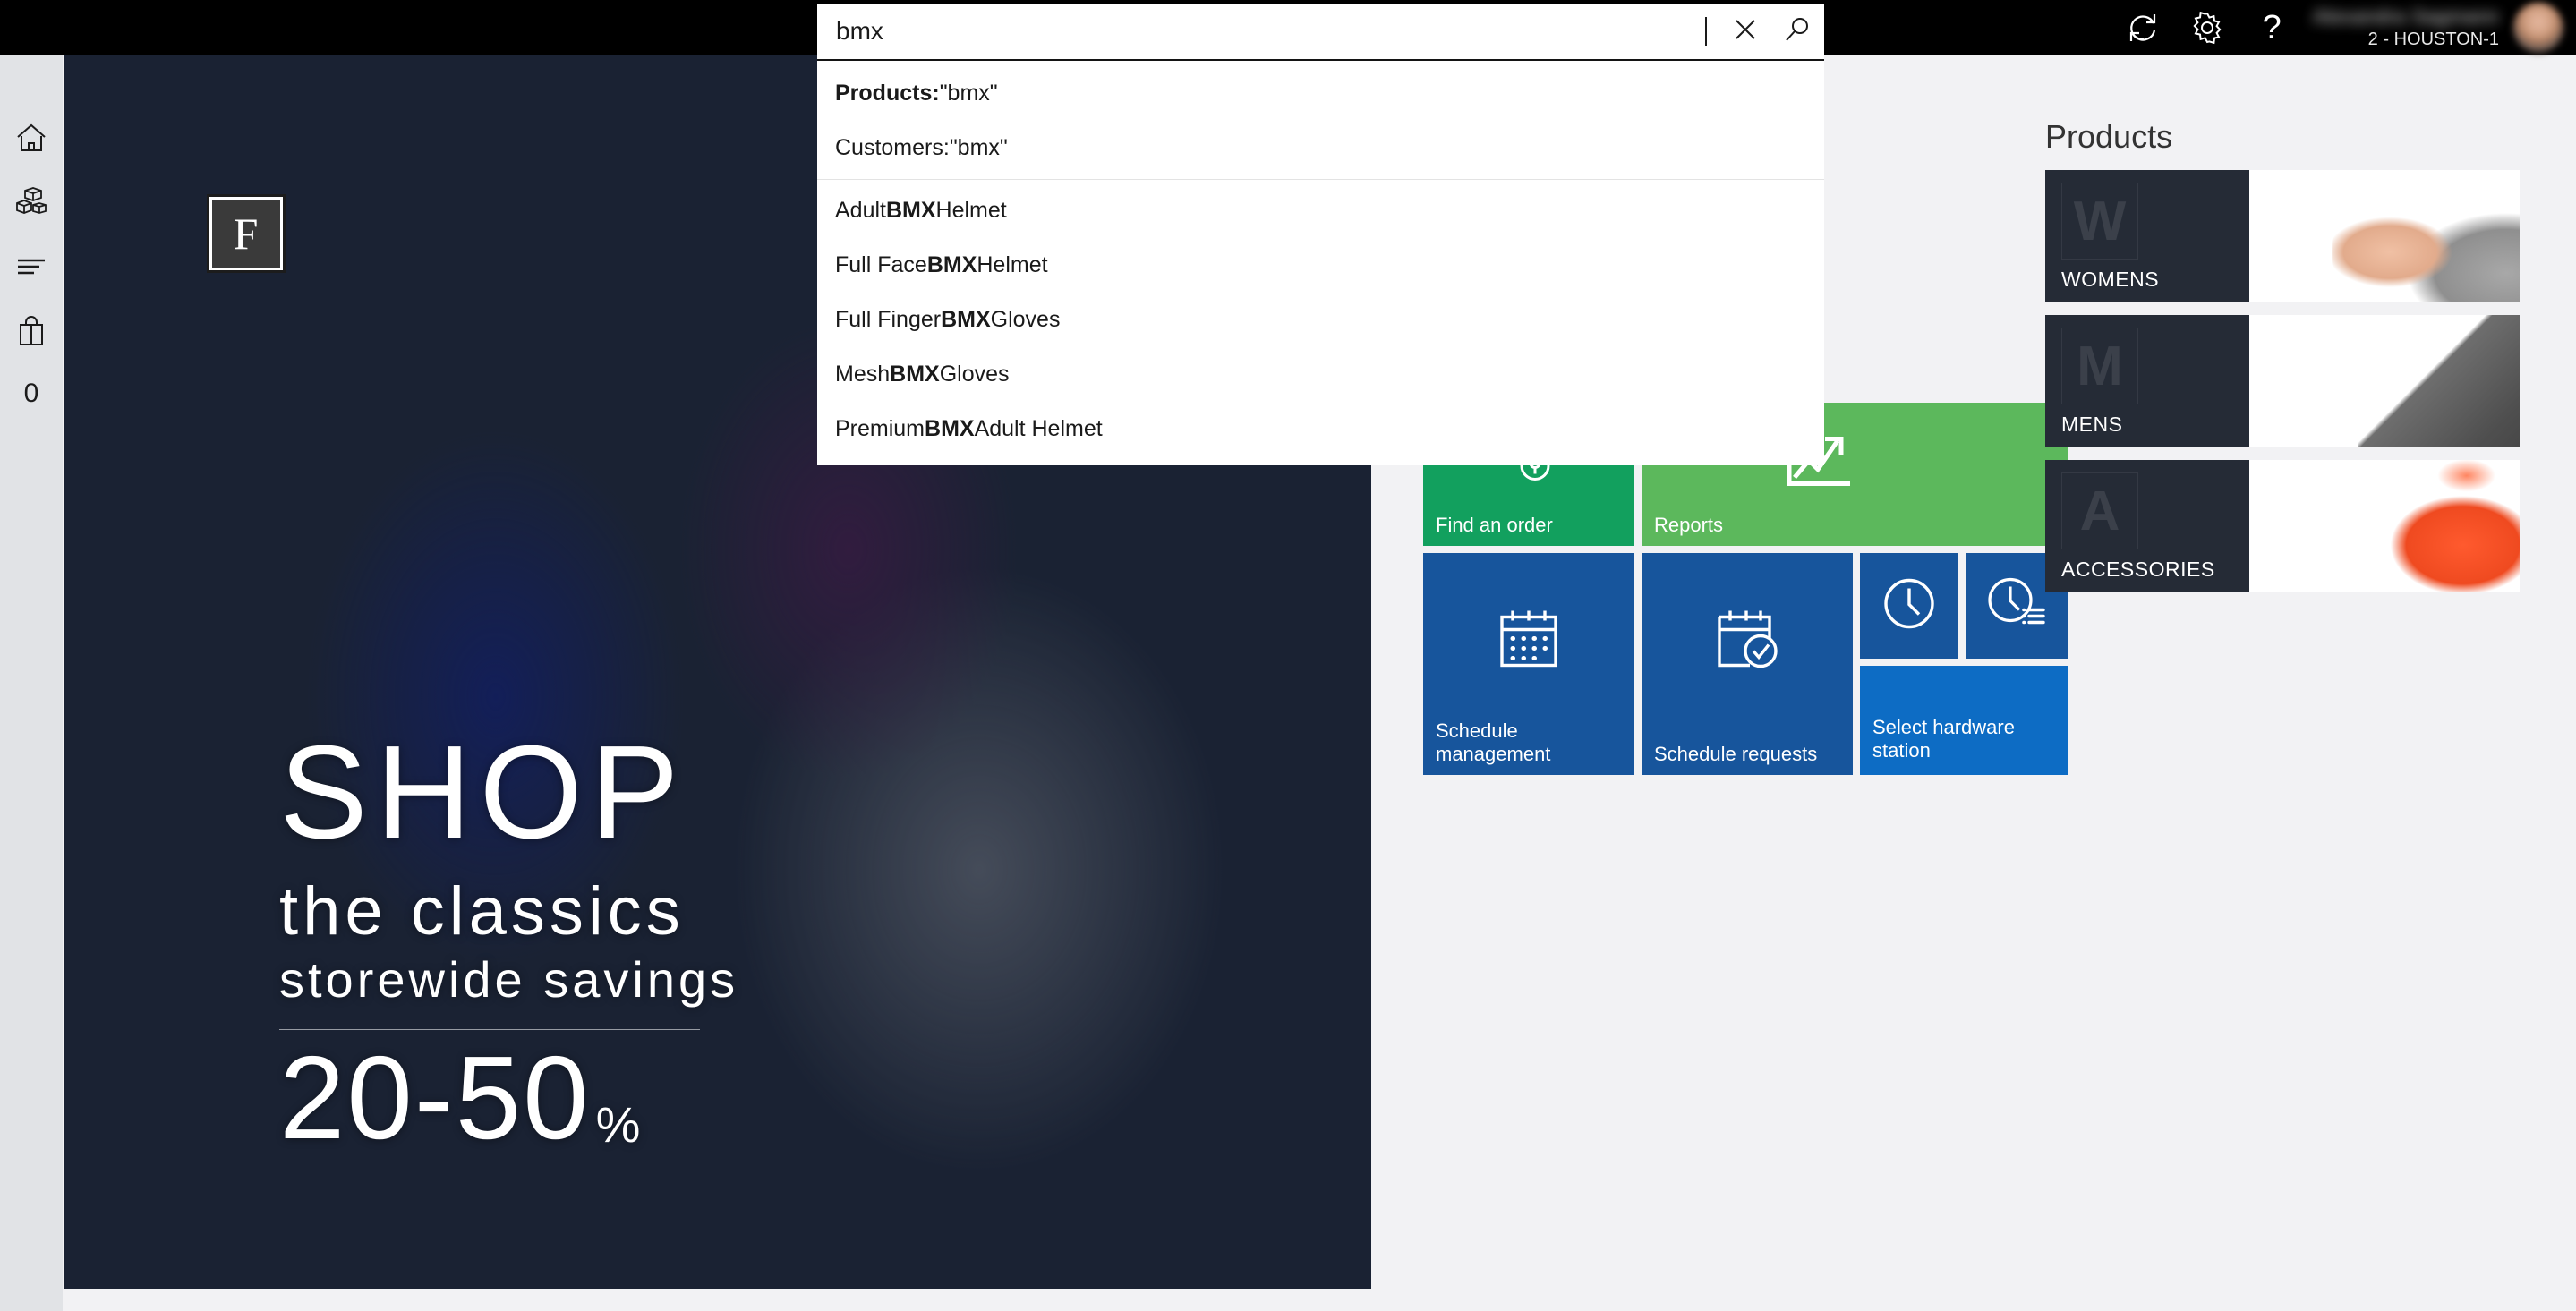 The height and width of the screenshot is (1311, 2576). Describe the element at coordinates (1320, 93) in the screenshot. I see `suggestion-scope-products: Products: "bmx"` at that location.